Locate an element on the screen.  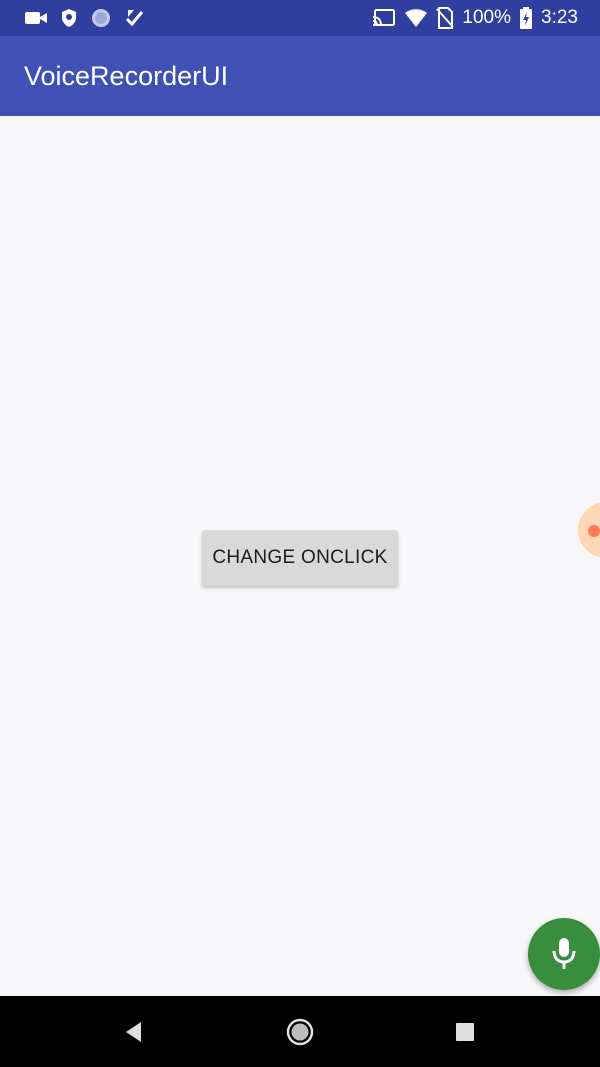
back-icon is located at coordinates (134, 1032).